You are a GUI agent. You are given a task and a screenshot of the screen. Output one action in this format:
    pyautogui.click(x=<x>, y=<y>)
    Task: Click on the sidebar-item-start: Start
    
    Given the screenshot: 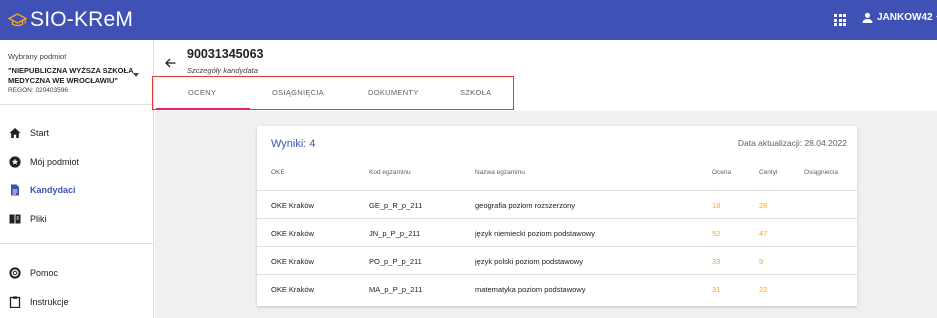 What is the action you would take?
    pyautogui.click(x=76, y=133)
    